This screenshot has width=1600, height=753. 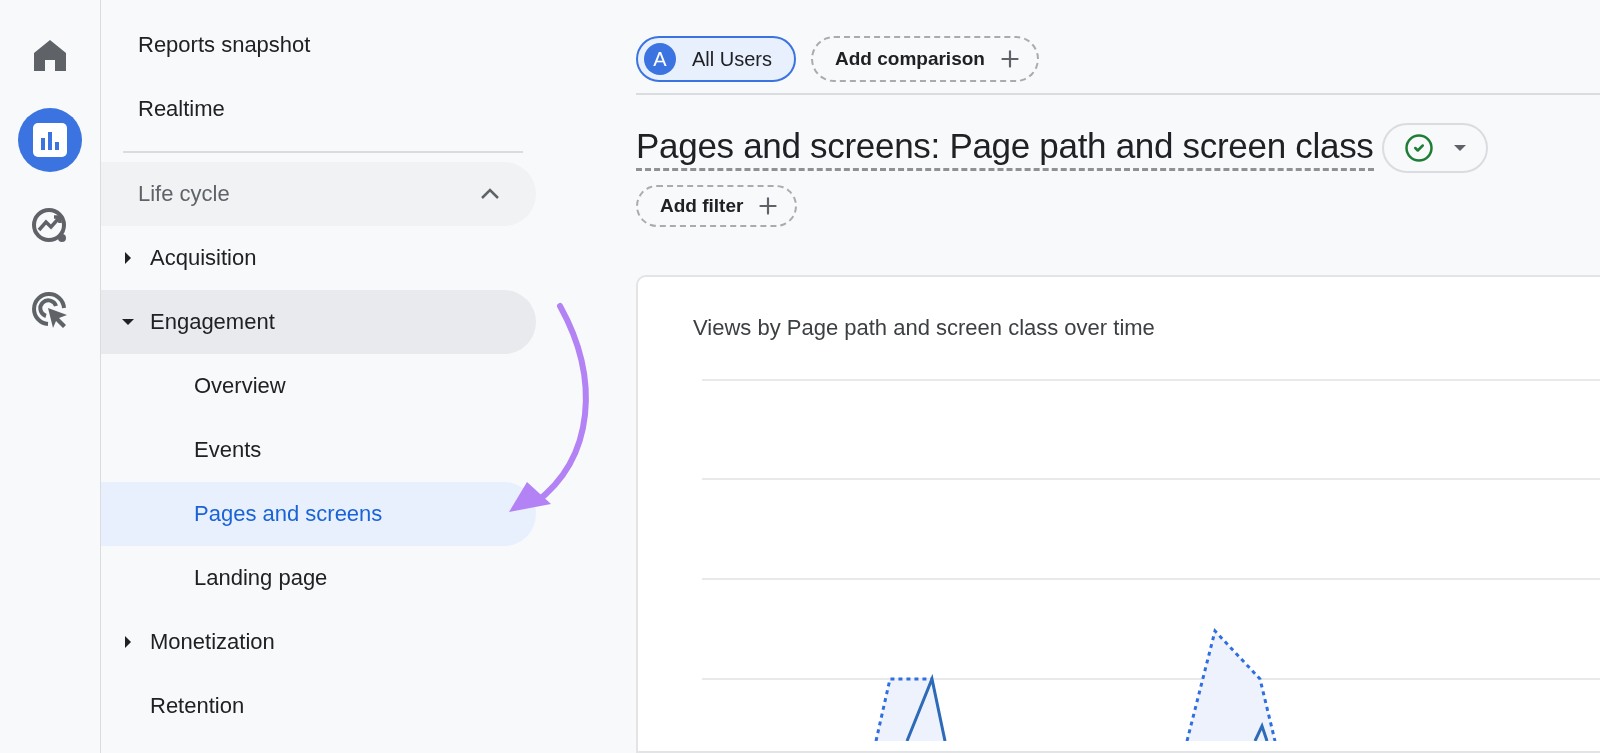 I want to click on check-circle-icon, so click(x=1418, y=148).